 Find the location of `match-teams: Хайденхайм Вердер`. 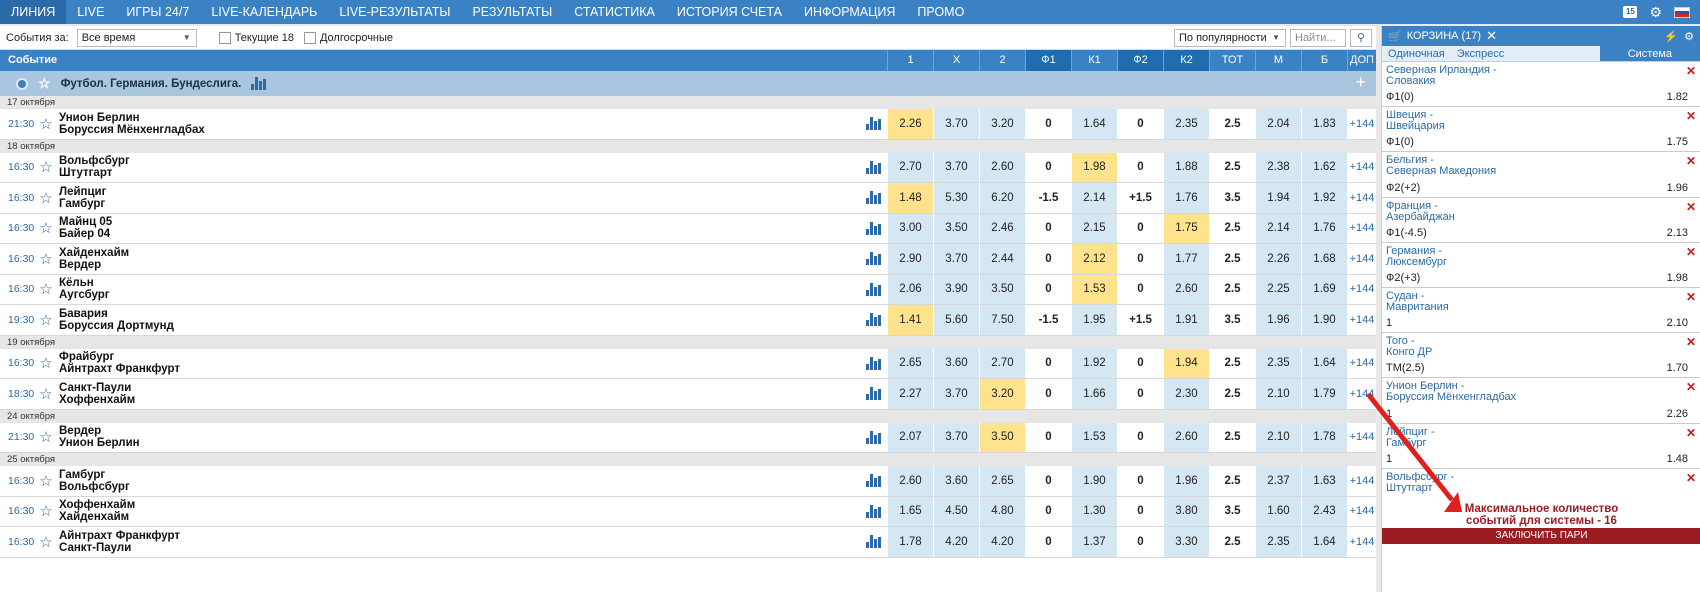

match-teams: Хайденхайм Вердер is located at coordinates (459, 259).